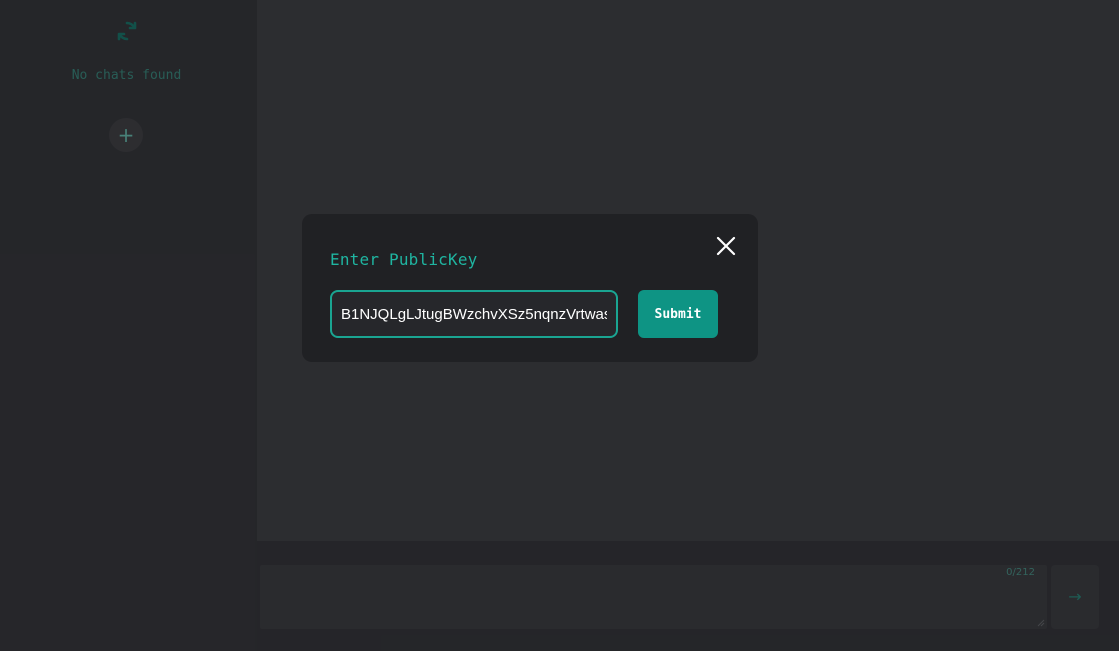  I want to click on public-key-modal: Enter PublicKey Submit, so click(530, 288).